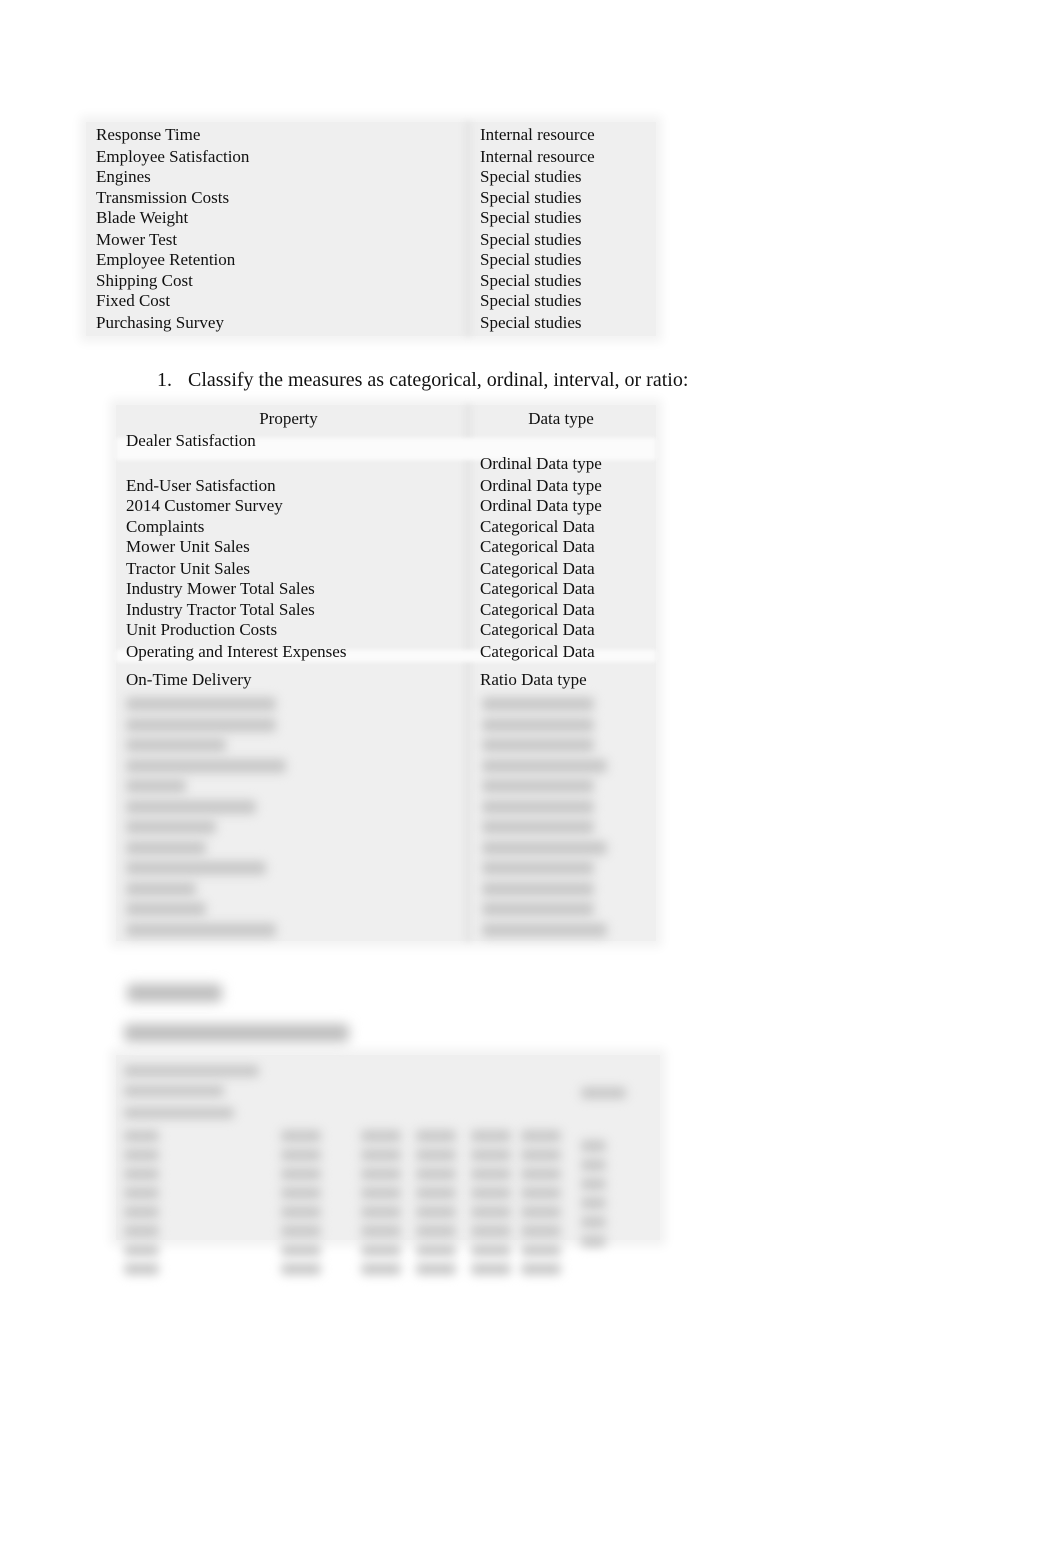 This screenshot has height=1561, width=1062. I want to click on property-cell: 2014 Customer Survey, so click(204, 505).